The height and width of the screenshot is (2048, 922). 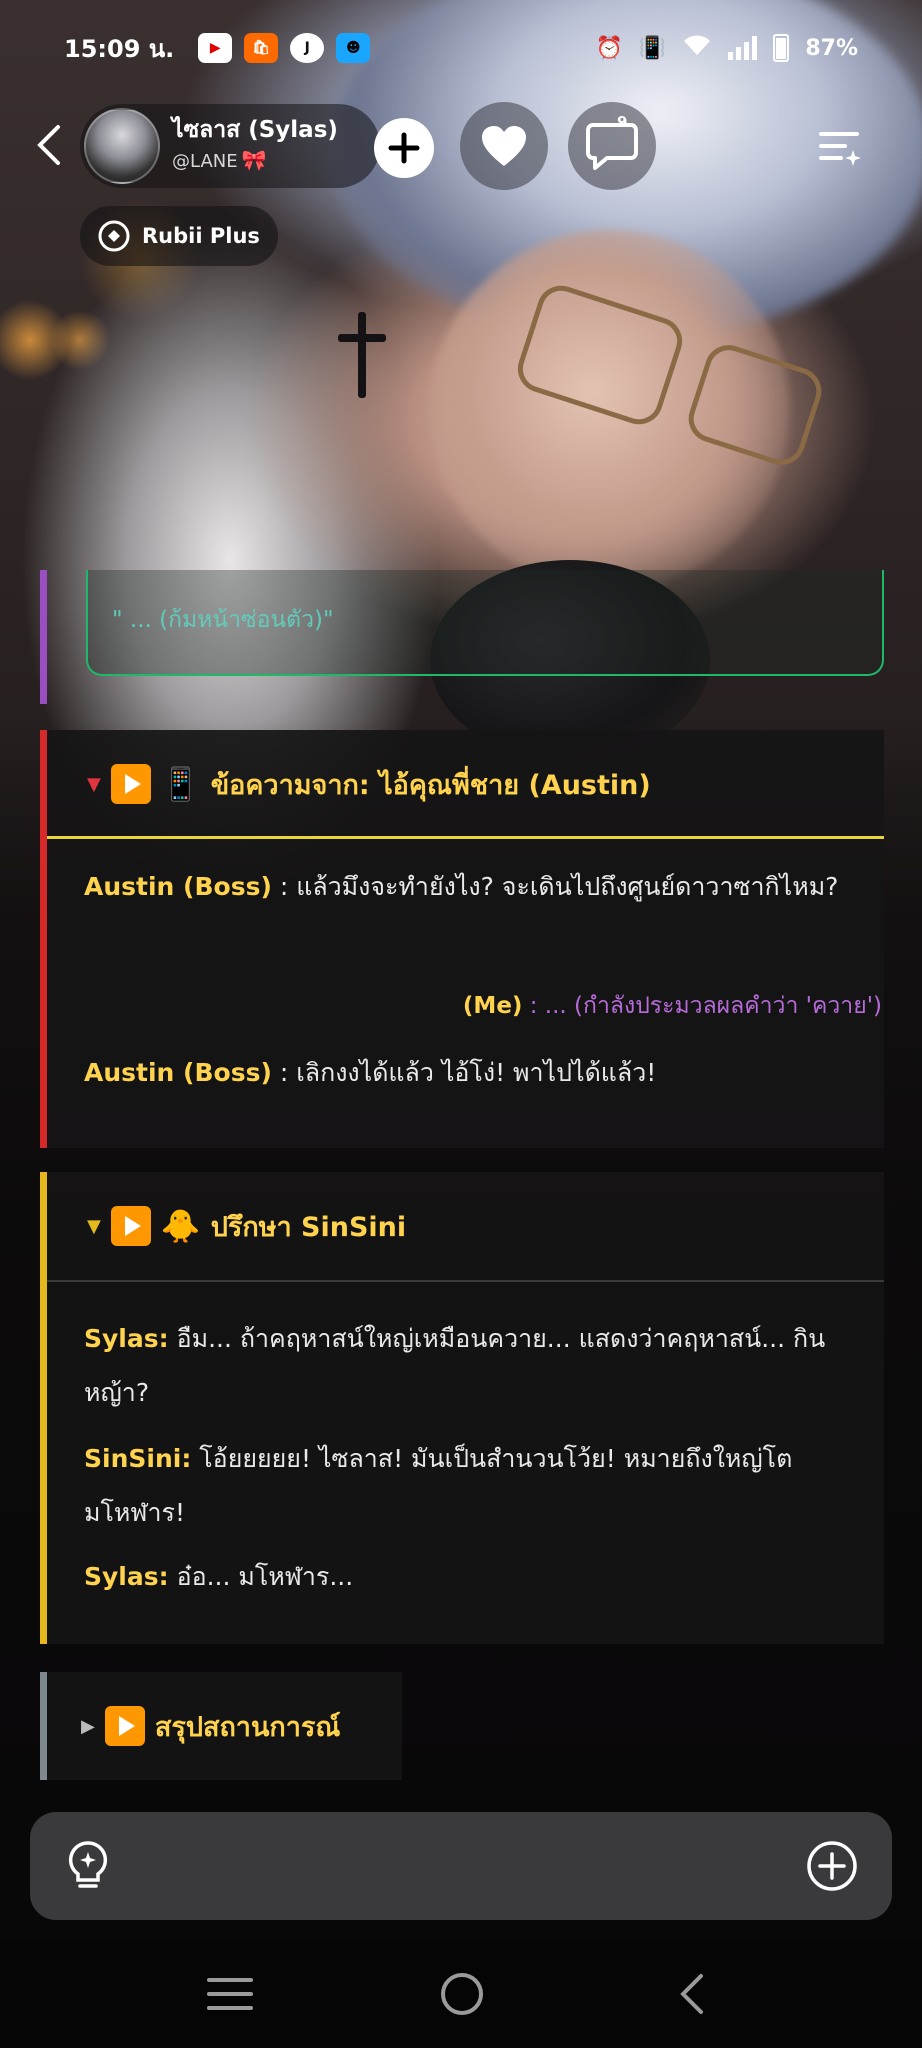 What do you see at coordinates (458, 1866) in the screenshot?
I see `message-input` at bounding box center [458, 1866].